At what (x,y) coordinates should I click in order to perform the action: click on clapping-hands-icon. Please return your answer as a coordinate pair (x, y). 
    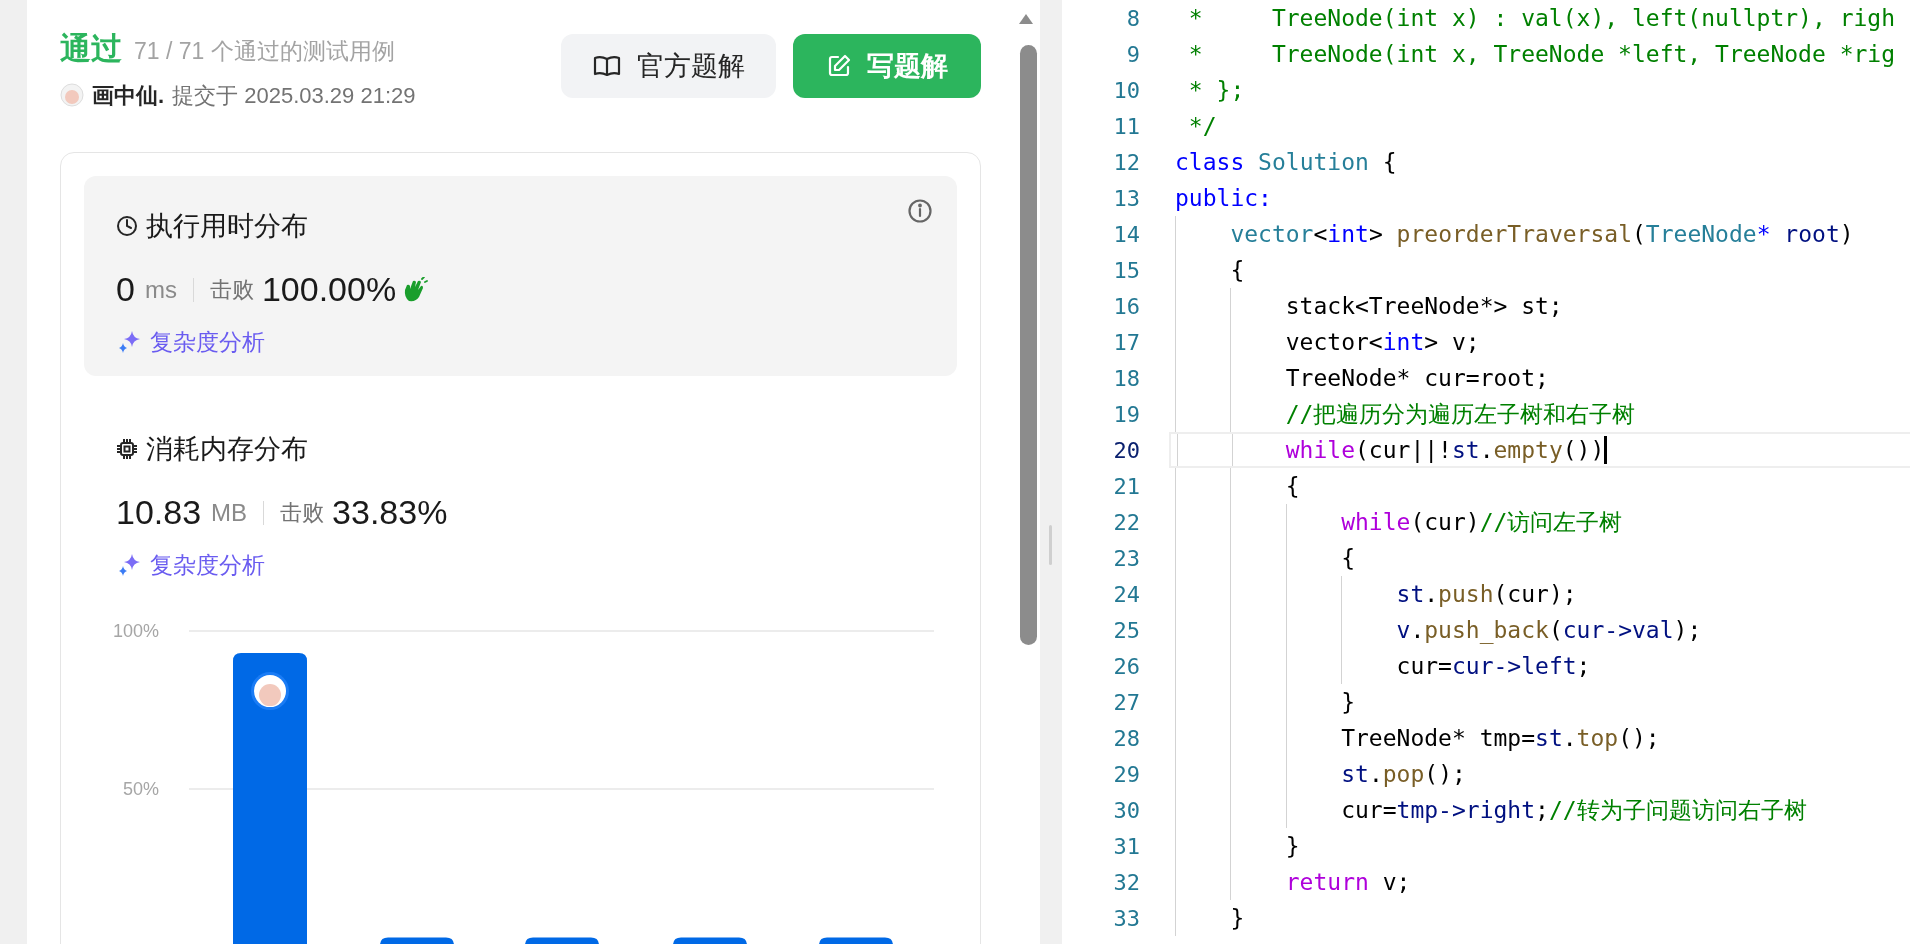
    Looking at the image, I should click on (415, 289).